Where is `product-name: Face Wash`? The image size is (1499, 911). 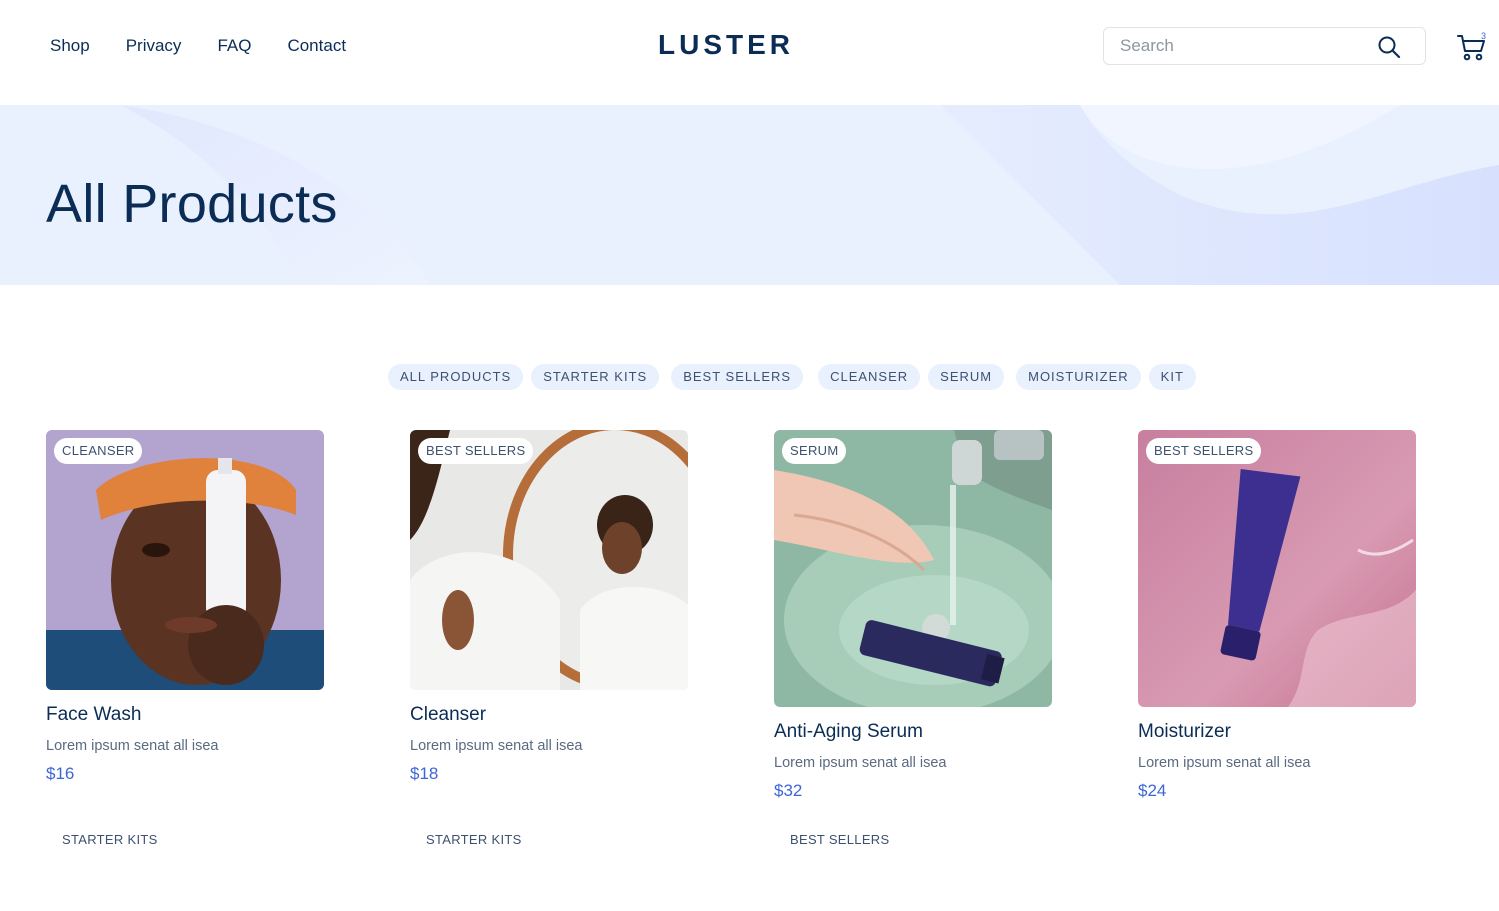
product-name: Face Wash is located at coordinates (185, 715).